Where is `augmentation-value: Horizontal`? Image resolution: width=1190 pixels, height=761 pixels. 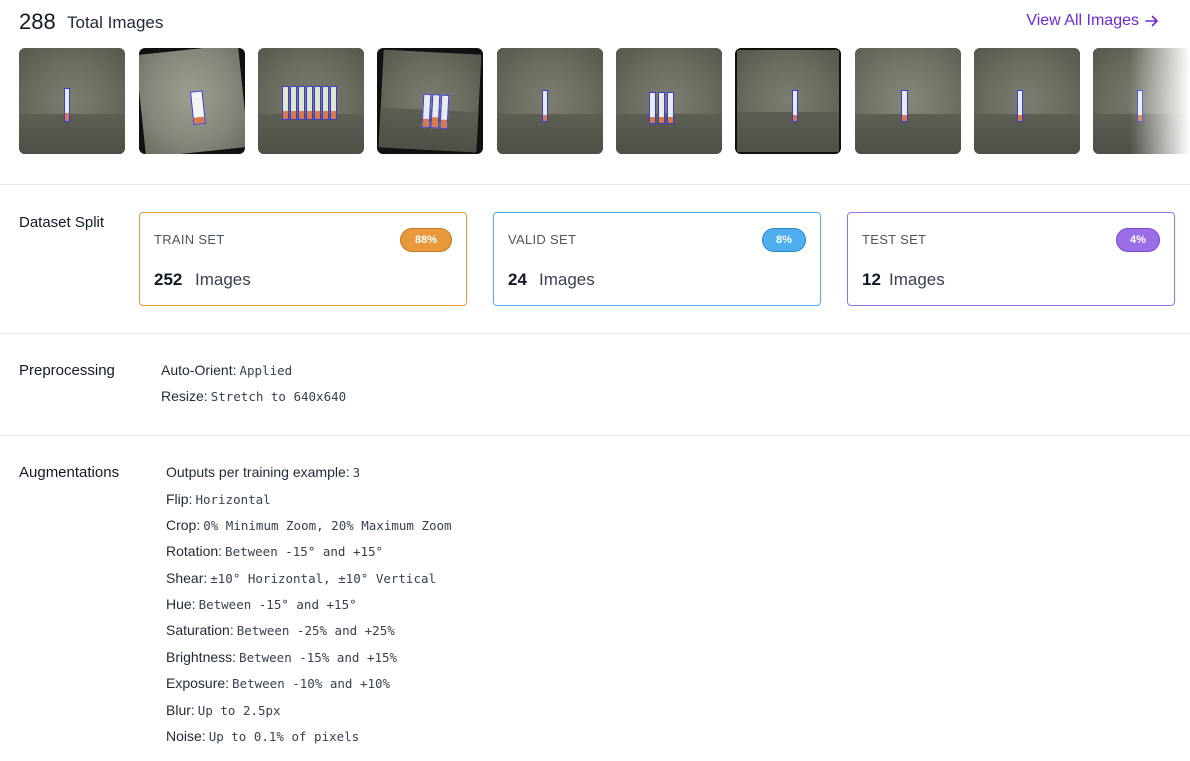
augmentation-value: Horizontal is located at coordinates (233, 499).